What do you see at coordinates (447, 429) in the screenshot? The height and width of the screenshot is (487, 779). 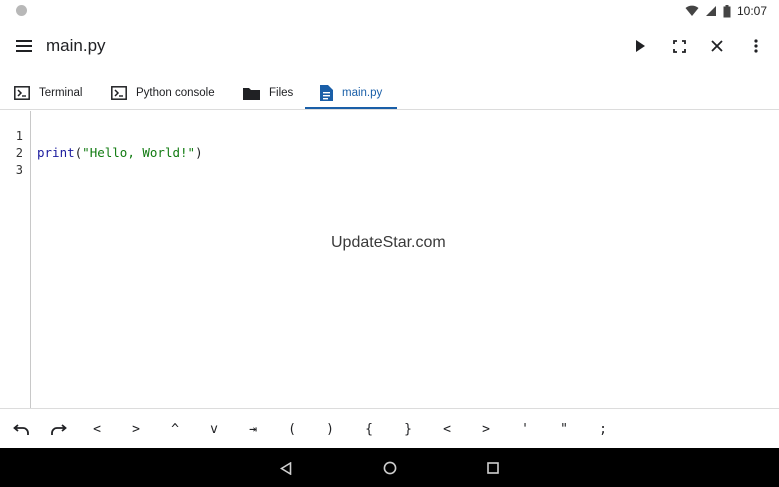 I see `key-less-than: <` at bounding box center [447, 429].